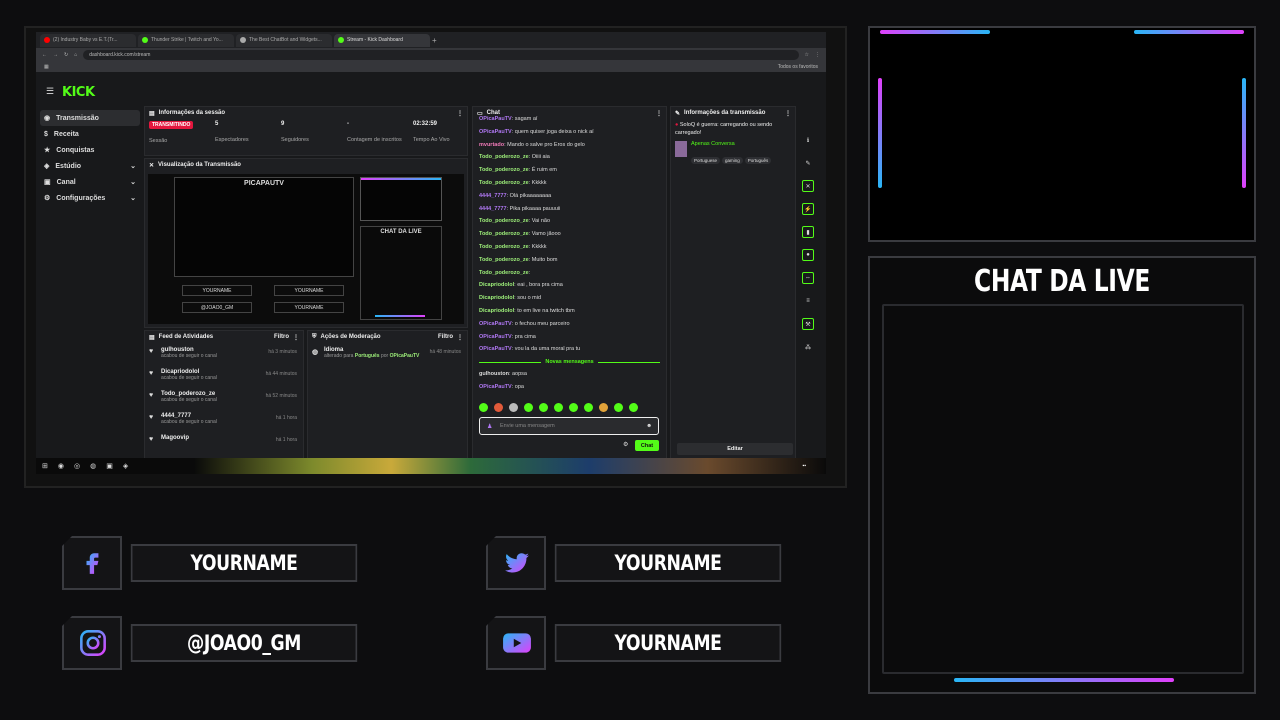 The width and height of the screenshot is (1280, 720). What do you see at coordinates (125, 466) in the screenshot?
I see `taskbar-app-icon: ◈` at bounding box center [125, 466].